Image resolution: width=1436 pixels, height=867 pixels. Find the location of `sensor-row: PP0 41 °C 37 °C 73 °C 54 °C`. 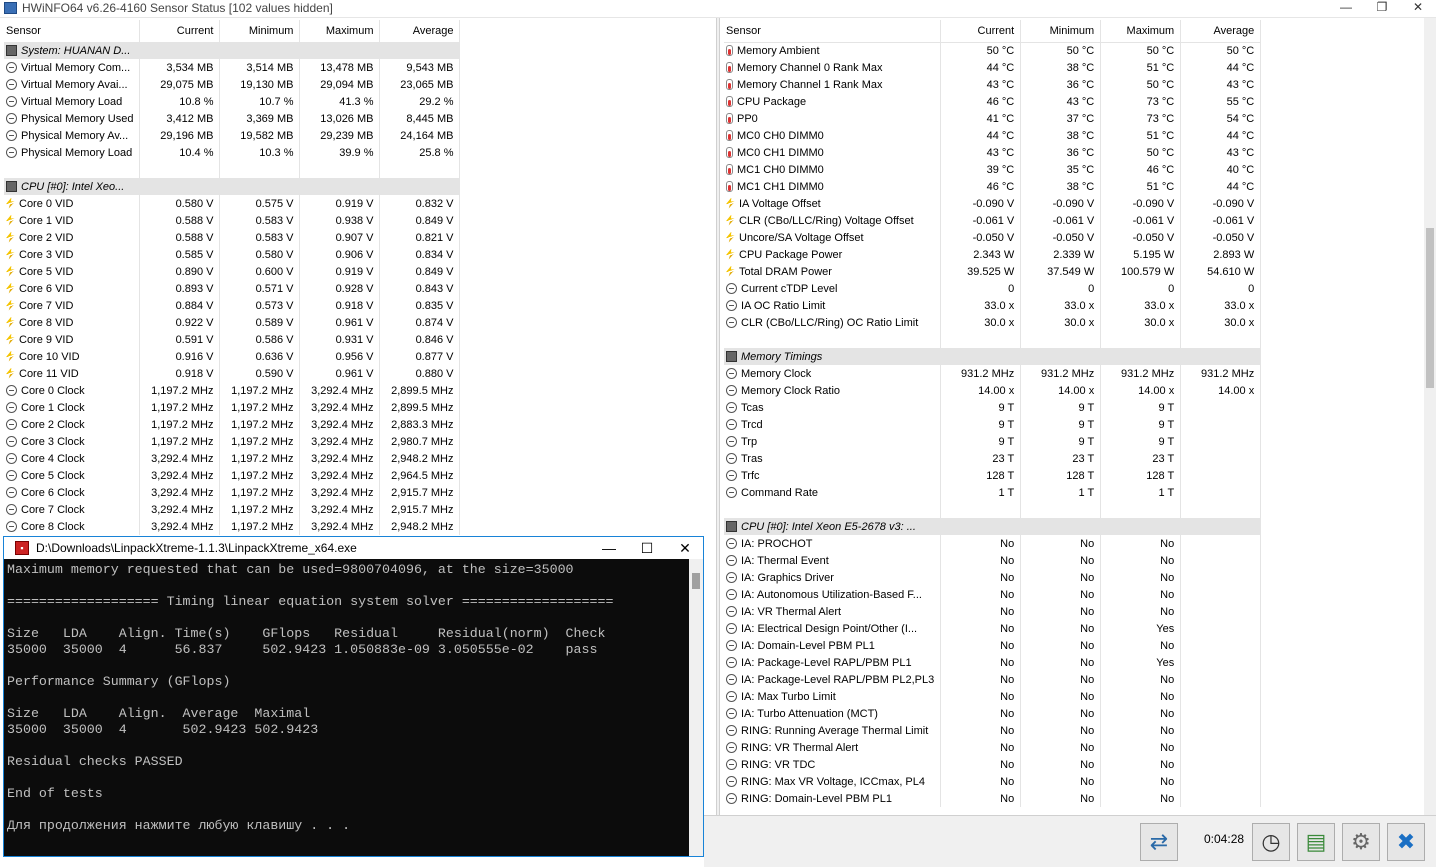

sensor-row: PP0 41 °C 37 °C 73 °C 54 °C is located at coordinates (993, 118).